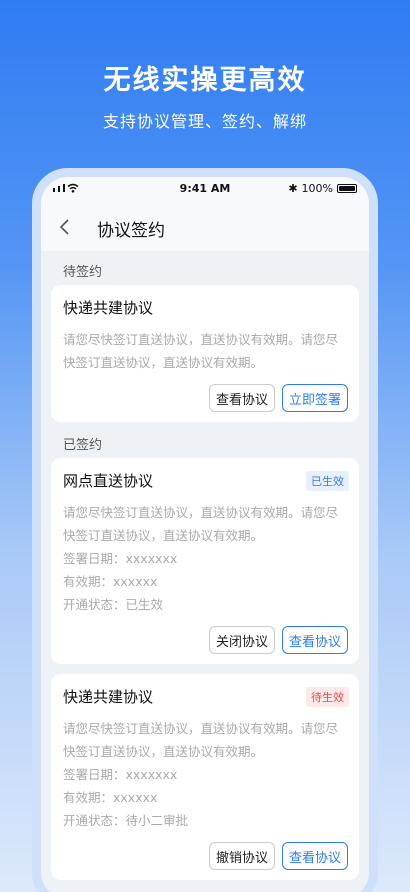 Image resolution: width=410 pixels, height=892 pixels. I want to click on nav-bar: 协议签约, so click(205, 227).